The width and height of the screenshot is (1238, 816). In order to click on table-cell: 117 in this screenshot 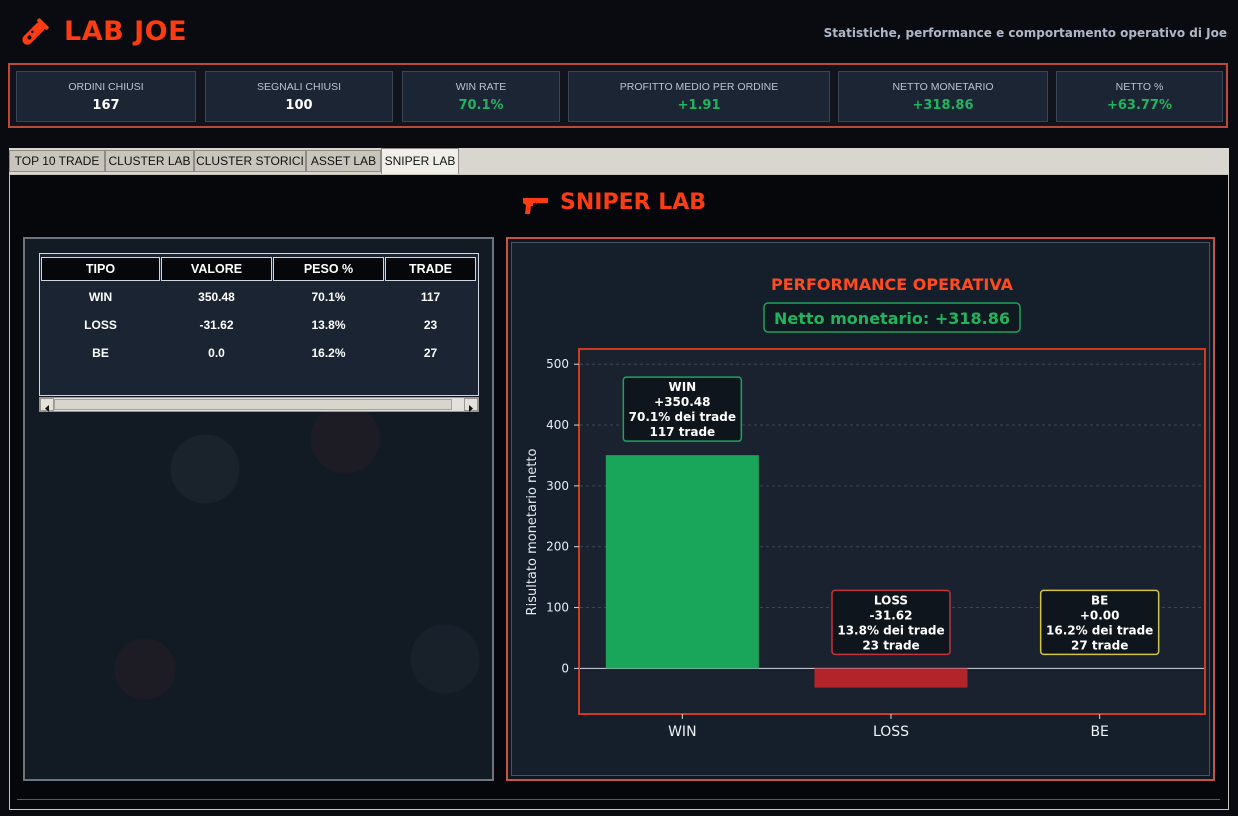, I will do `click(430, 297)`.